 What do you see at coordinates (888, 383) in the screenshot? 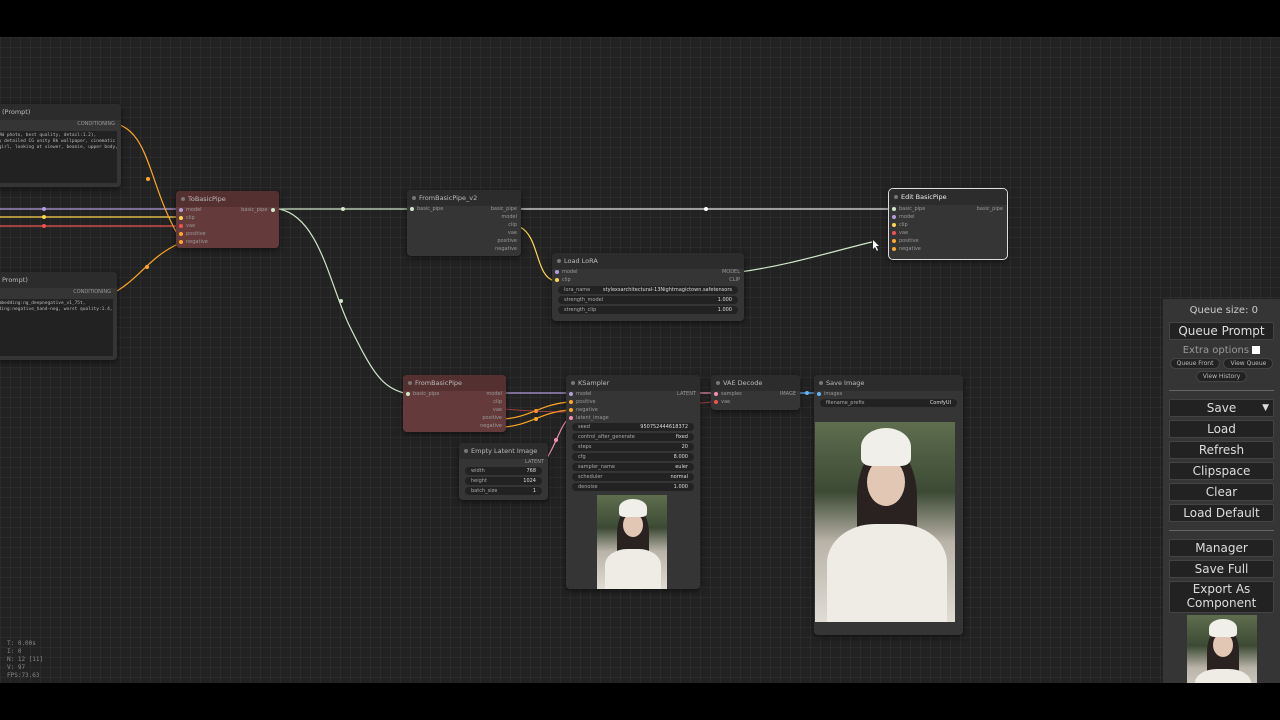
I see `node-title: Save Image` at bounding box center [888, 383].